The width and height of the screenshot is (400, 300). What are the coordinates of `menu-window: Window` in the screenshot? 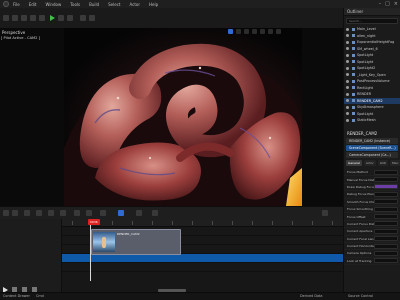 It's located at (53, 4).